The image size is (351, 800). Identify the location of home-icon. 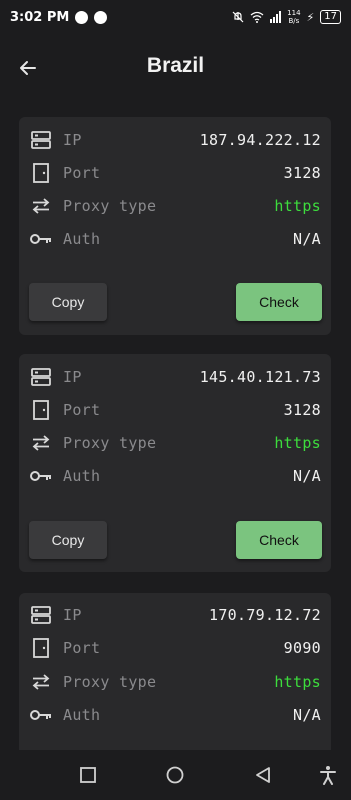
(175, 775).